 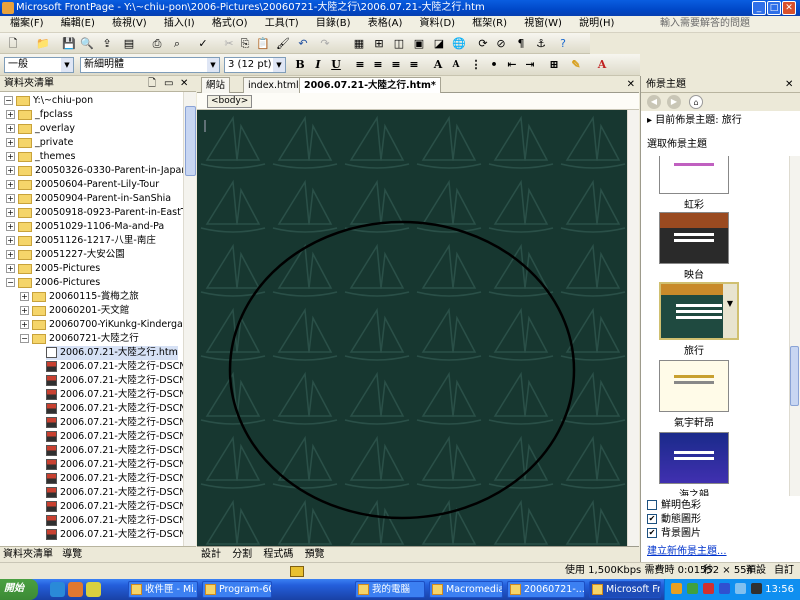 What do you see at coordinates (494, 65) in the screenshot?
I see `bullets-icon: •` at bounding box center [494, 65].